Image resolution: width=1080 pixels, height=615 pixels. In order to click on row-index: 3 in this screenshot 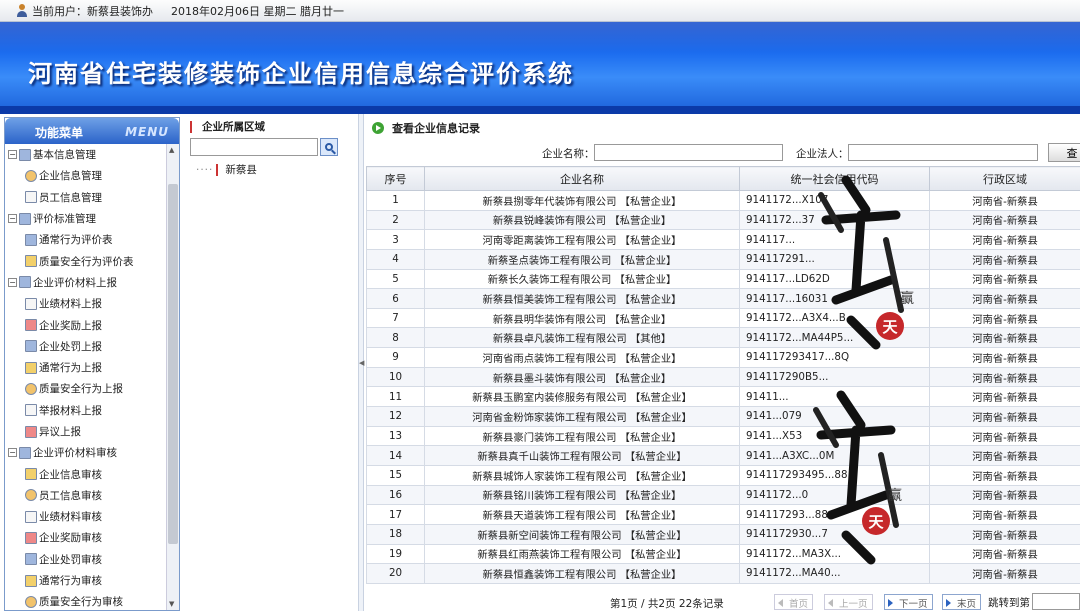, I will do `click(395, 239)`.